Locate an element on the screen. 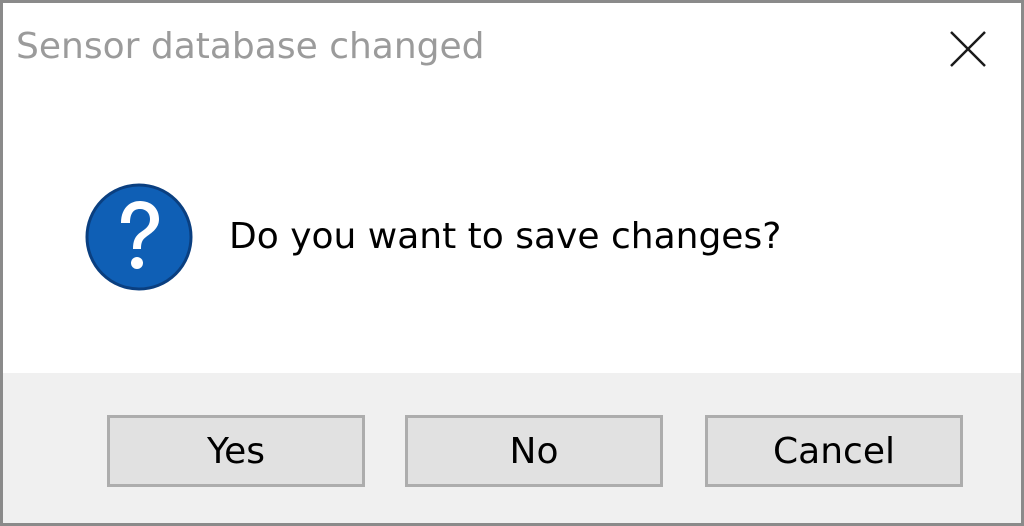 This screenshot has height=526, width=1024. question-icon is located at coordinates (139, 237).